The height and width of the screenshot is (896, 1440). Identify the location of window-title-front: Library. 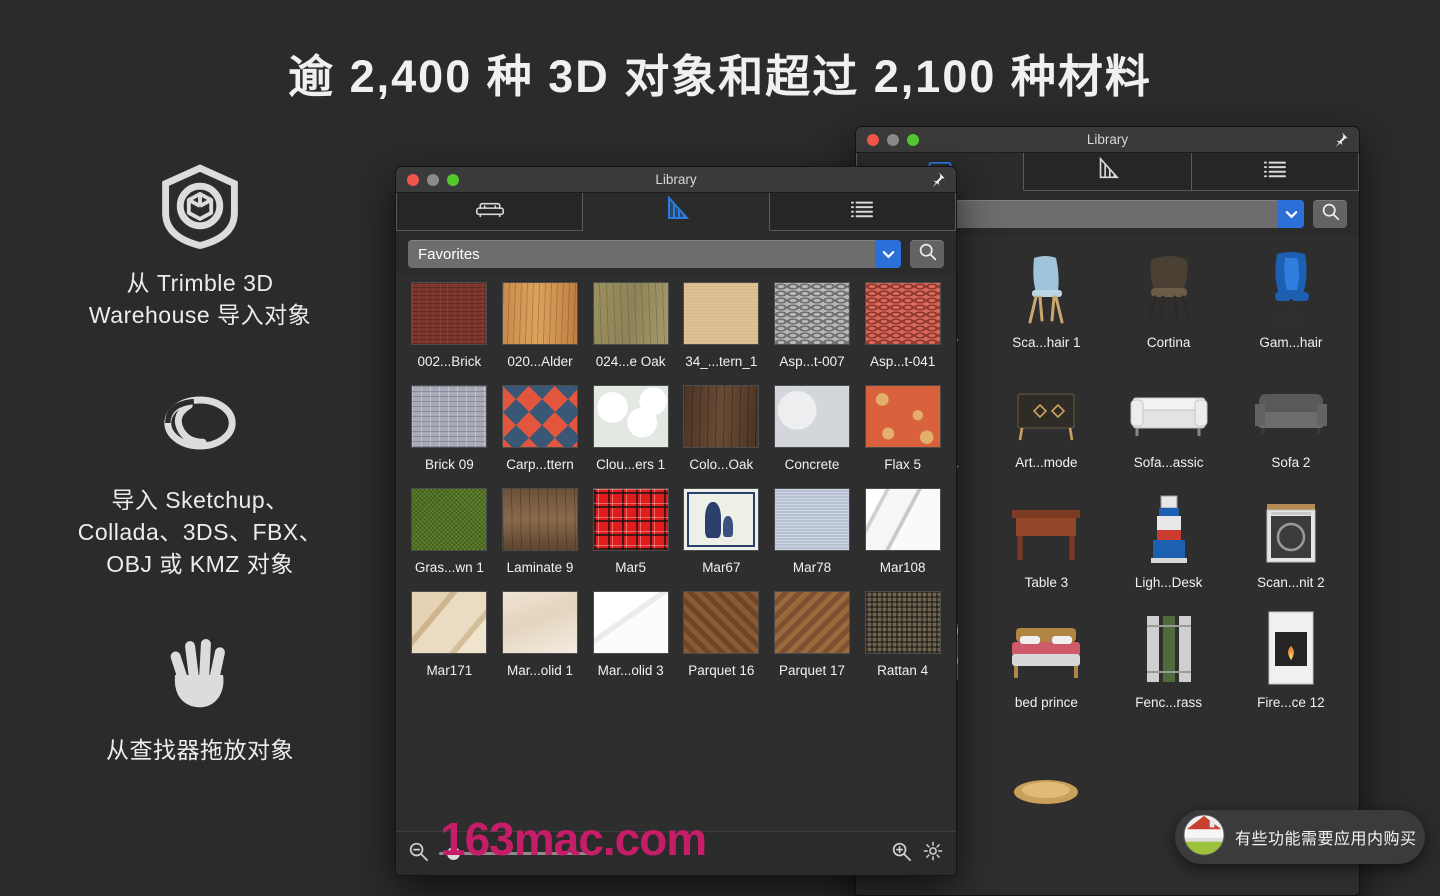
(676, 179).